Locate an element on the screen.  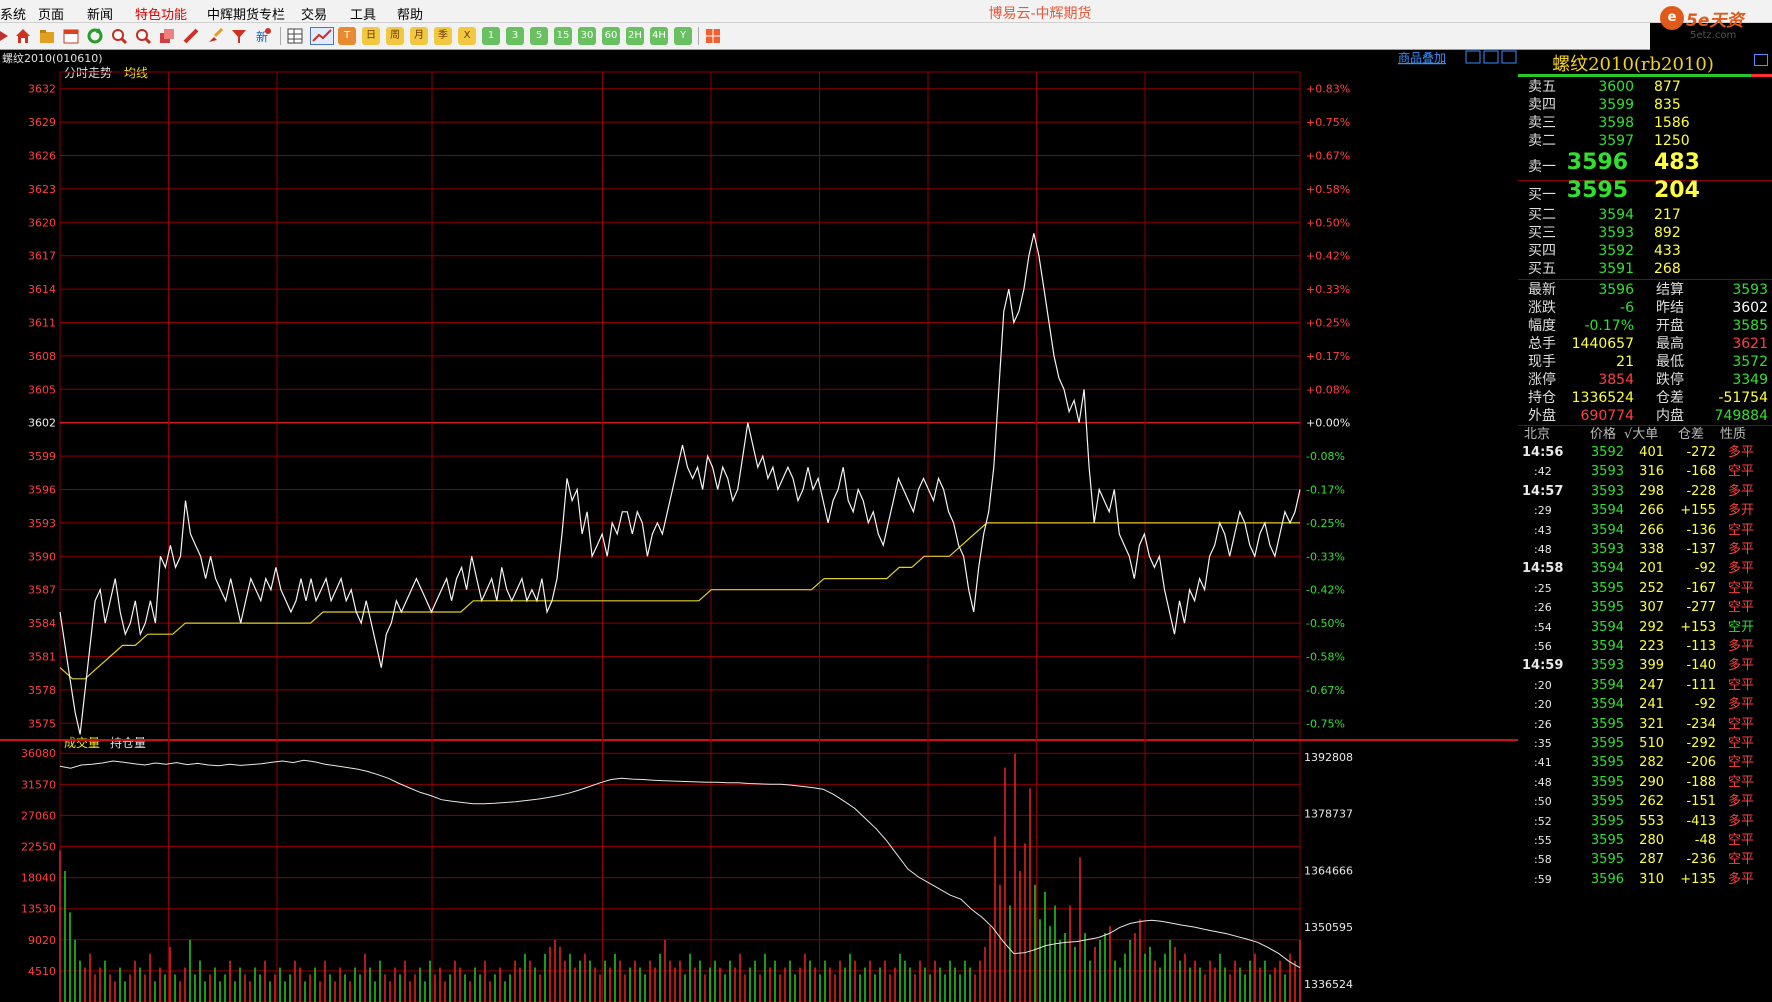
refresh-icon is located at coordinates (95, 36).